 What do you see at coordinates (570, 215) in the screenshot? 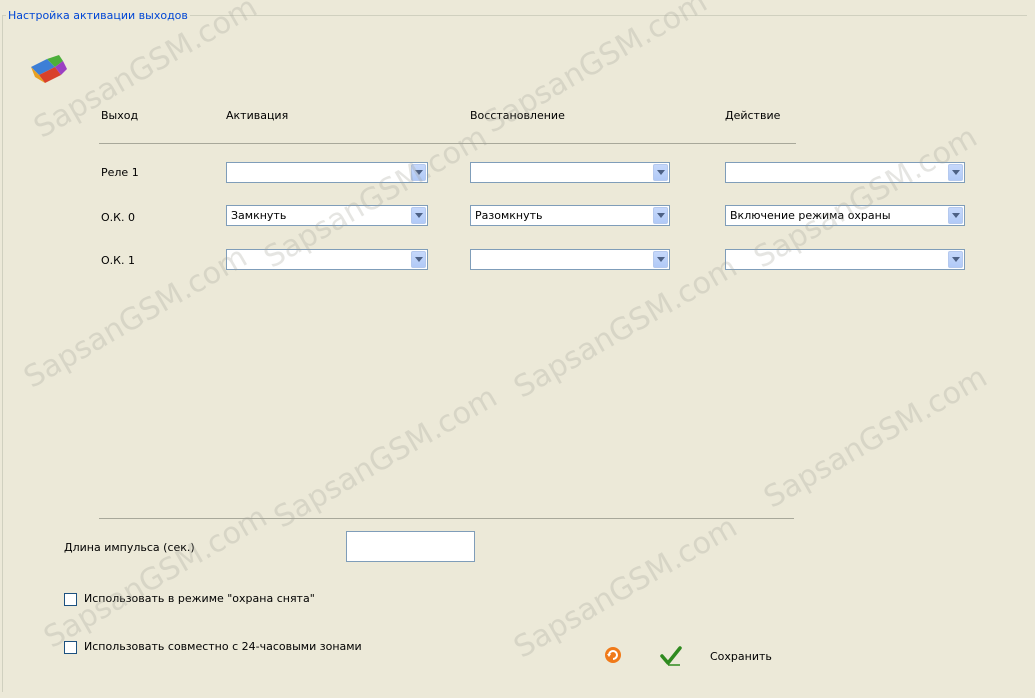
I see `ok-0-restore-select: Разомкнуть` at bounding box center [570, 215].